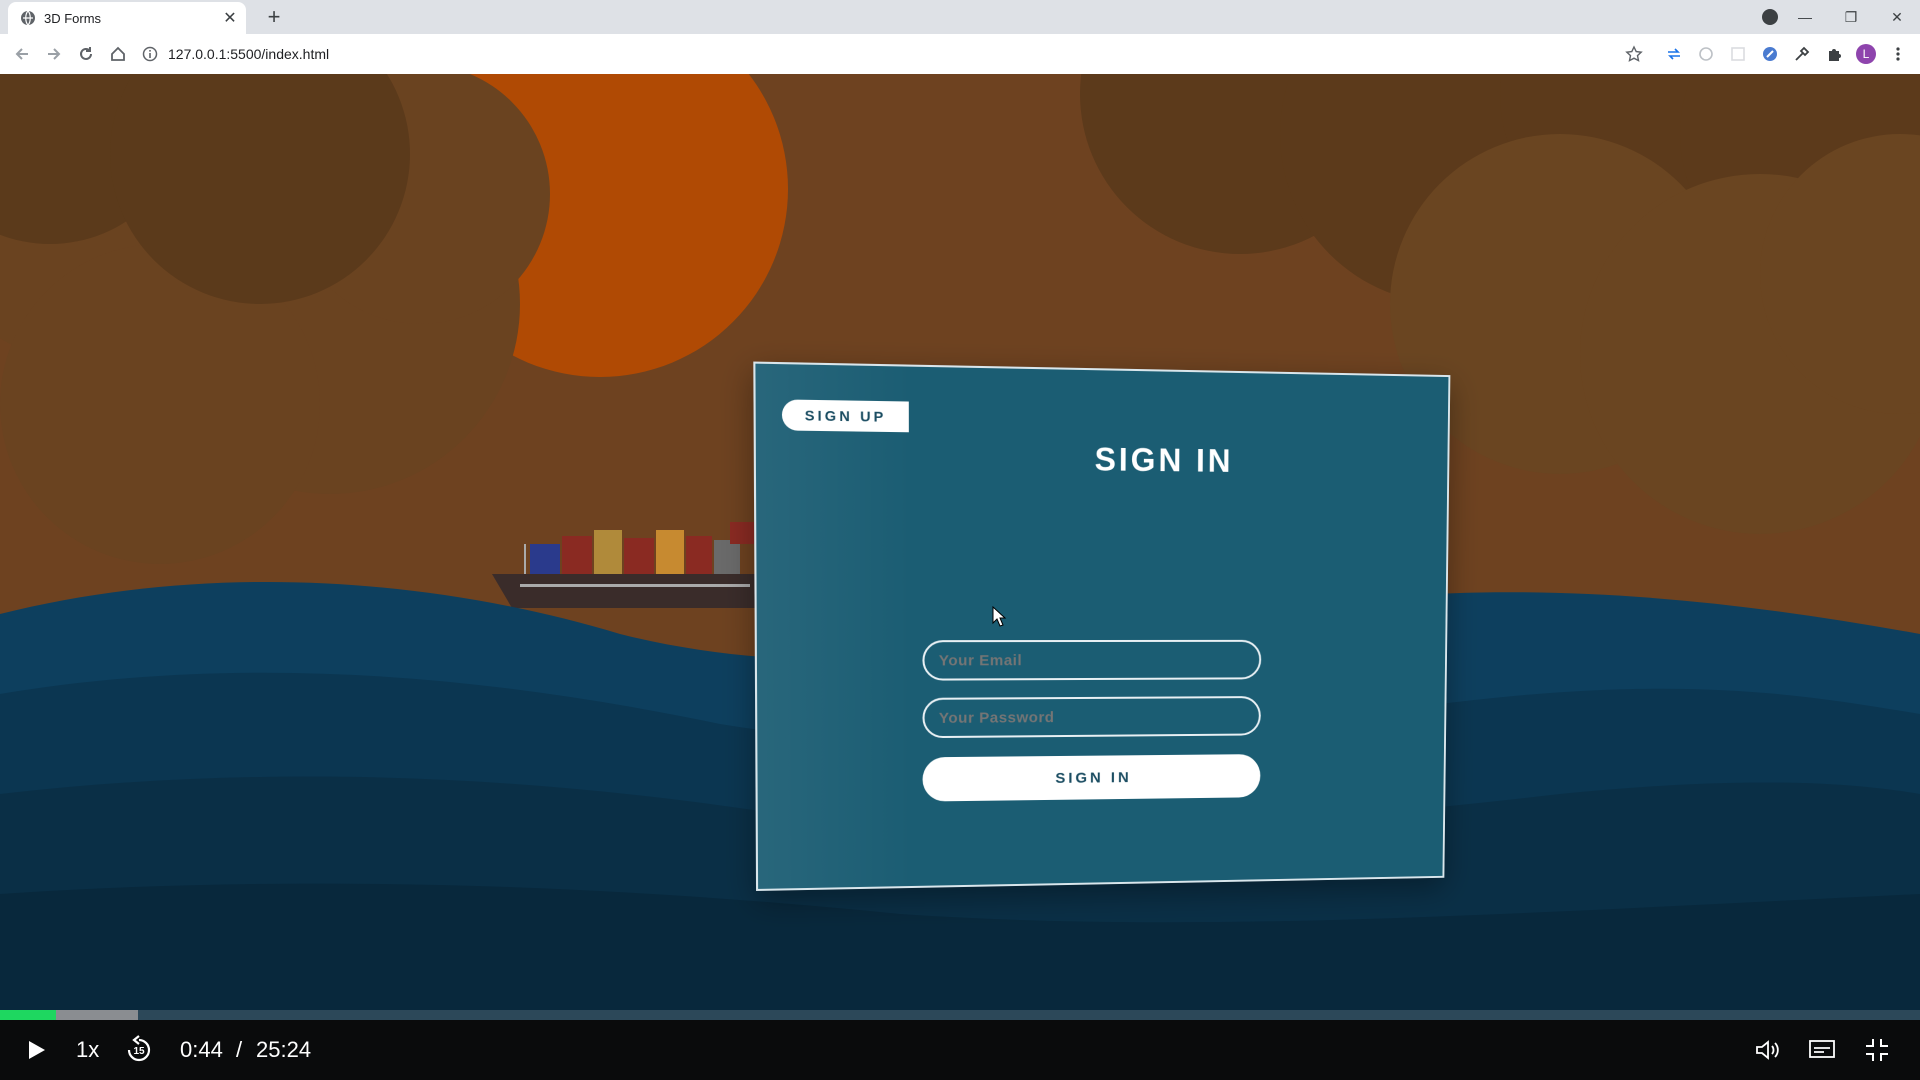 The width and height of the screenshot is (1920, 1080). I want to click on signup-panel-ghost, so click(834, 626).